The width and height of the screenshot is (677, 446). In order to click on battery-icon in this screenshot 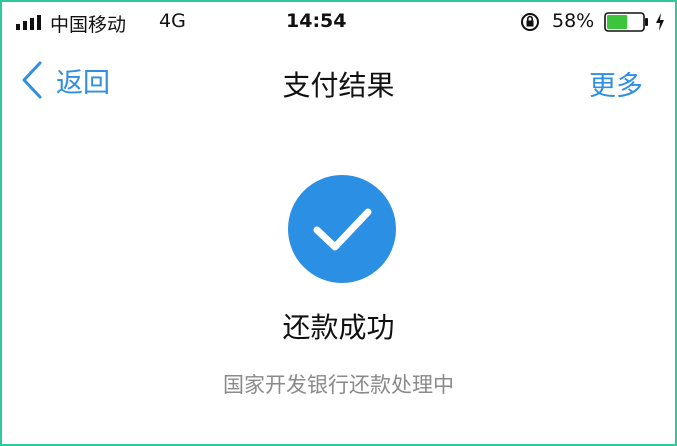, I will do `click(626, 22)`.